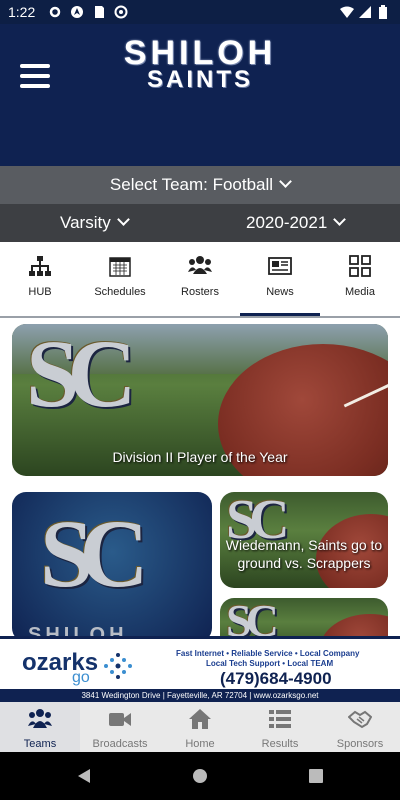 Image resolution: width=400 pixels, height=800 pixels. I want to click on nav-home: Home, so click(200, 727).